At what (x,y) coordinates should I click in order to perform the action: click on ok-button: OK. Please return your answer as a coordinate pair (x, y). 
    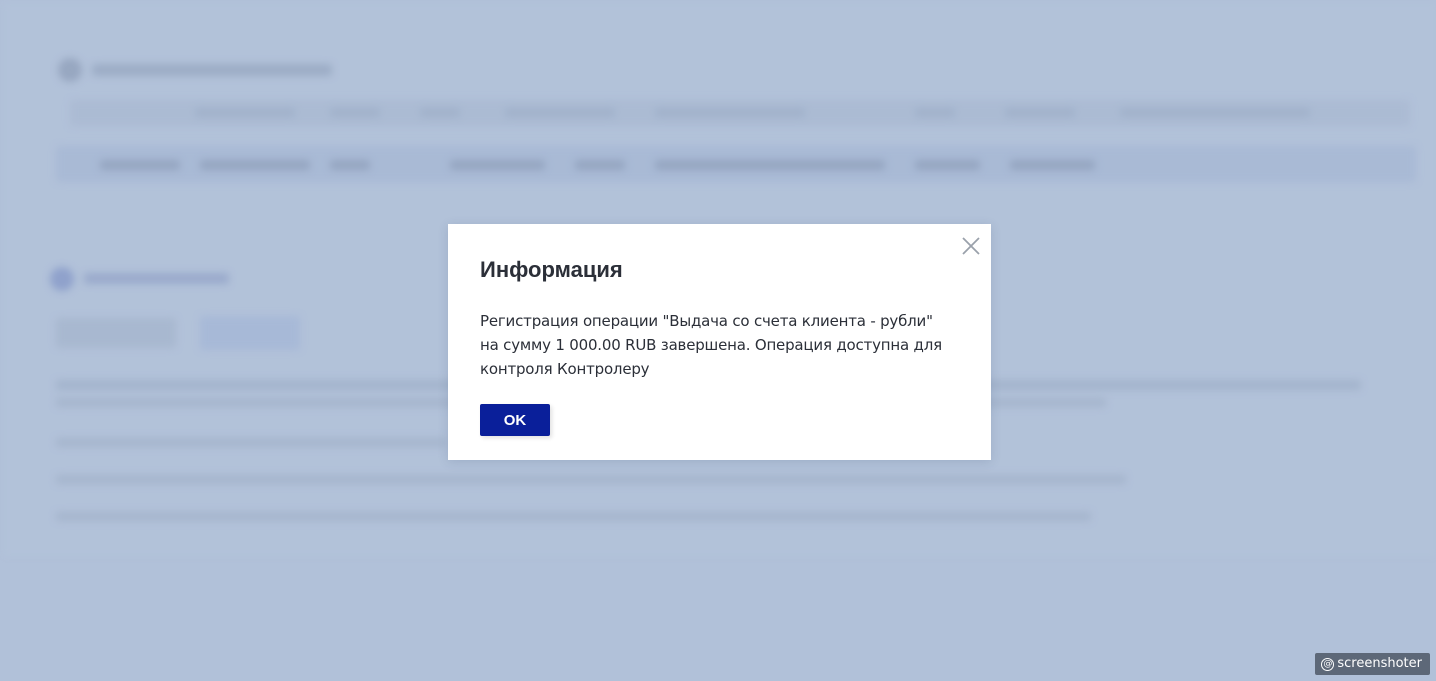
    Looking at the image, I should click on (515, 420).